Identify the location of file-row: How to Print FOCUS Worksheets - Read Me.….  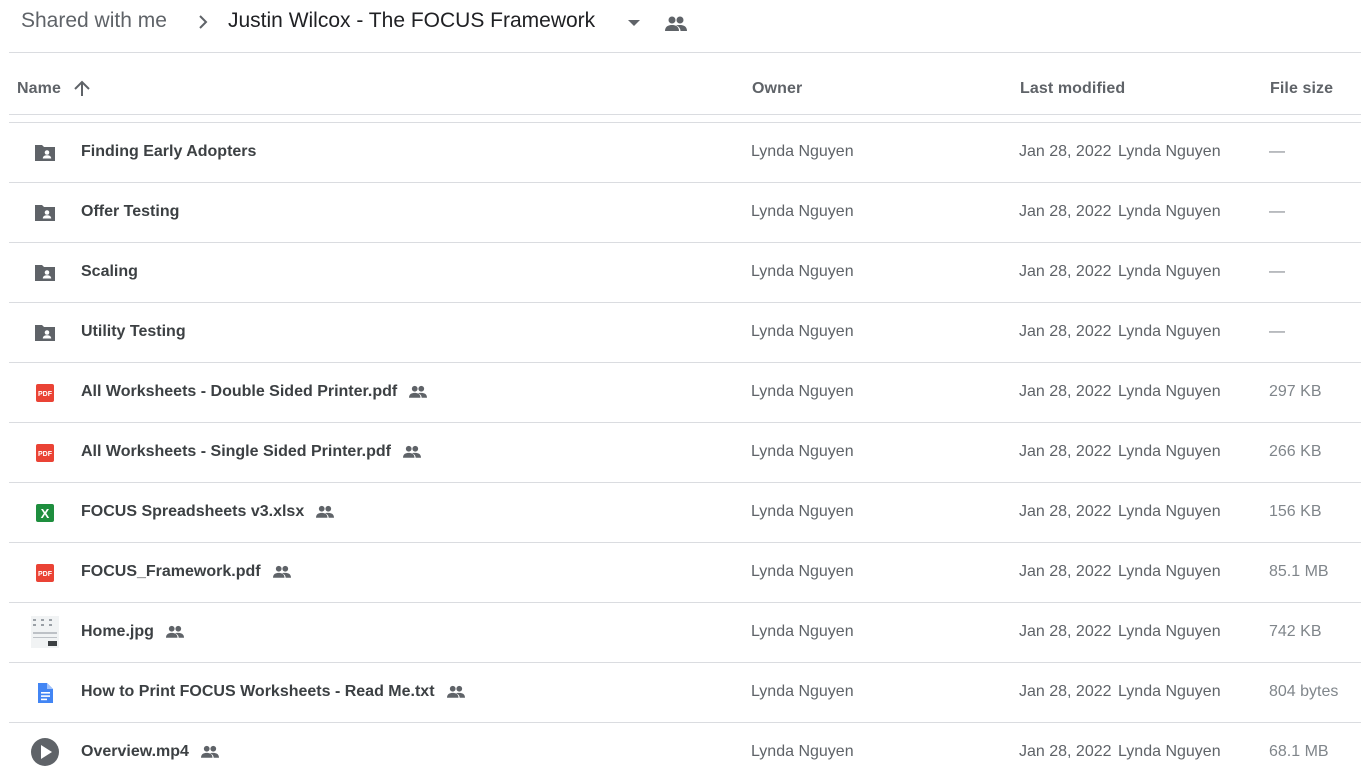
(685, 693).